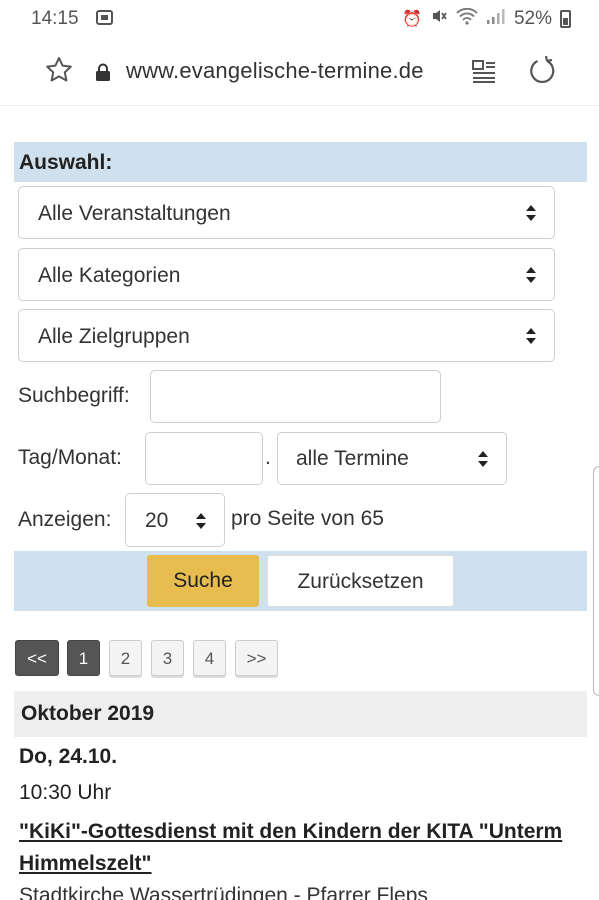  What do you see at coordinates (299, 18) in the screenshot?
I see `status-bar: 14:15 ⏰ 52%` at bounding box center [299, 18].